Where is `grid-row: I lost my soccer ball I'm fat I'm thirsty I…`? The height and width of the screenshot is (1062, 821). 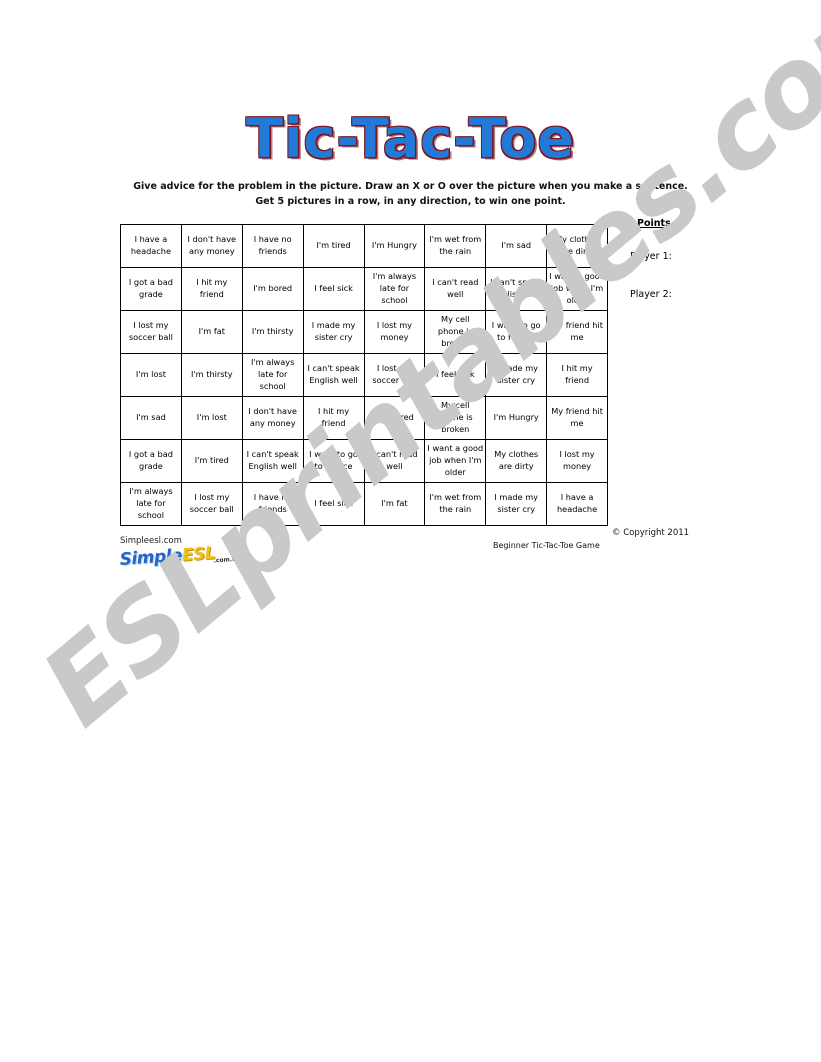
grid-row: I lost my soccer ball I'm fat I'm thirsty I… is located at coordinates (364, 332).